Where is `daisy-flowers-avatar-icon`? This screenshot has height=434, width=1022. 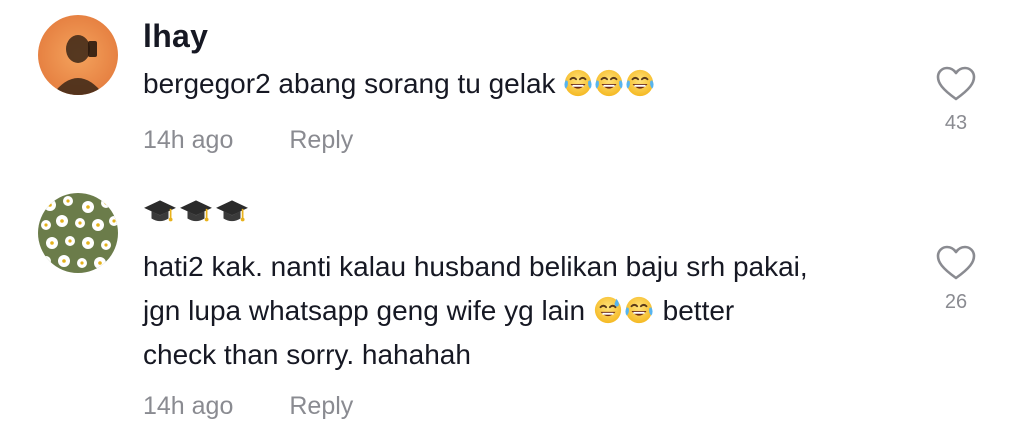 daisy-flowers-avatar-icon is located at coordinates (78, 233).